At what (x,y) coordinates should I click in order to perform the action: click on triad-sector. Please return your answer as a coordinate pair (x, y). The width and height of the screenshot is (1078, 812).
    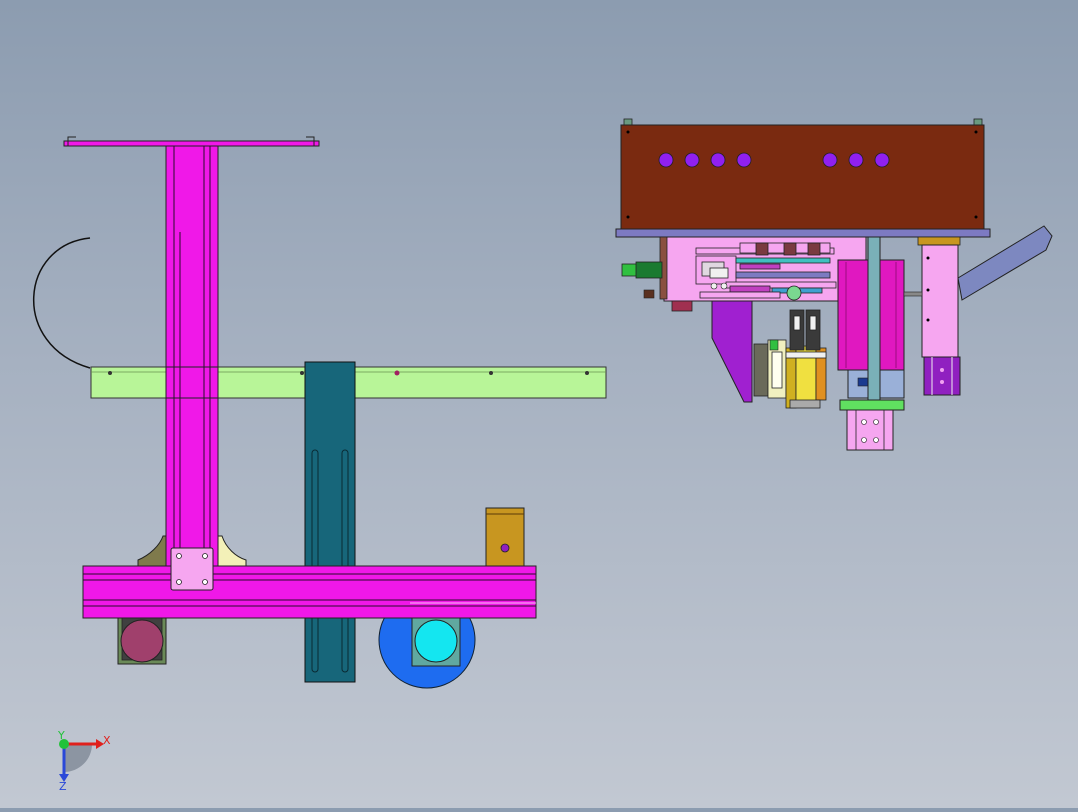
    Looking at the image, I should click on (78, 758).